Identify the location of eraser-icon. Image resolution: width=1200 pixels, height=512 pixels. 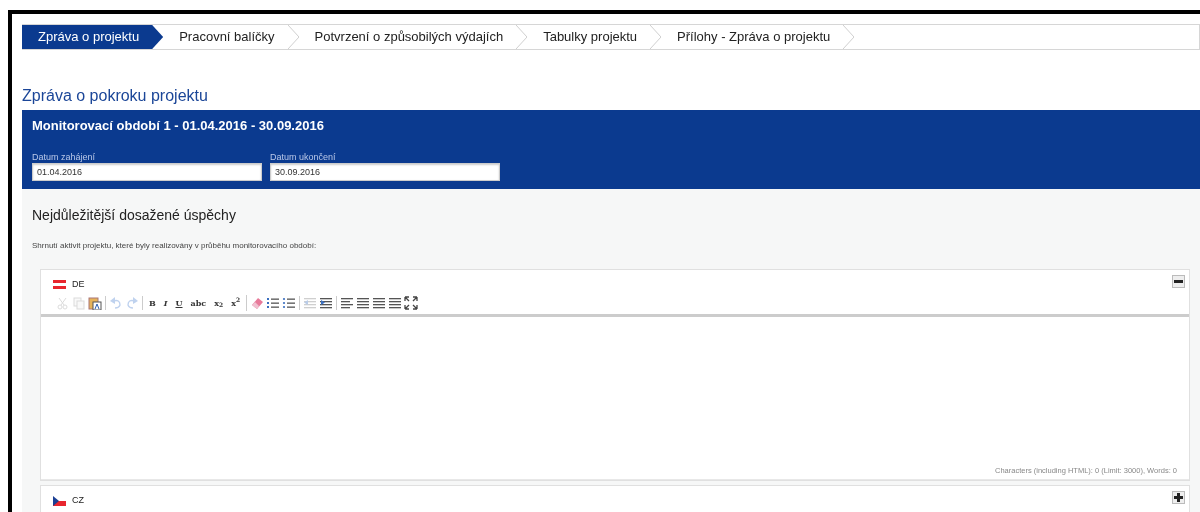
(257, 303).